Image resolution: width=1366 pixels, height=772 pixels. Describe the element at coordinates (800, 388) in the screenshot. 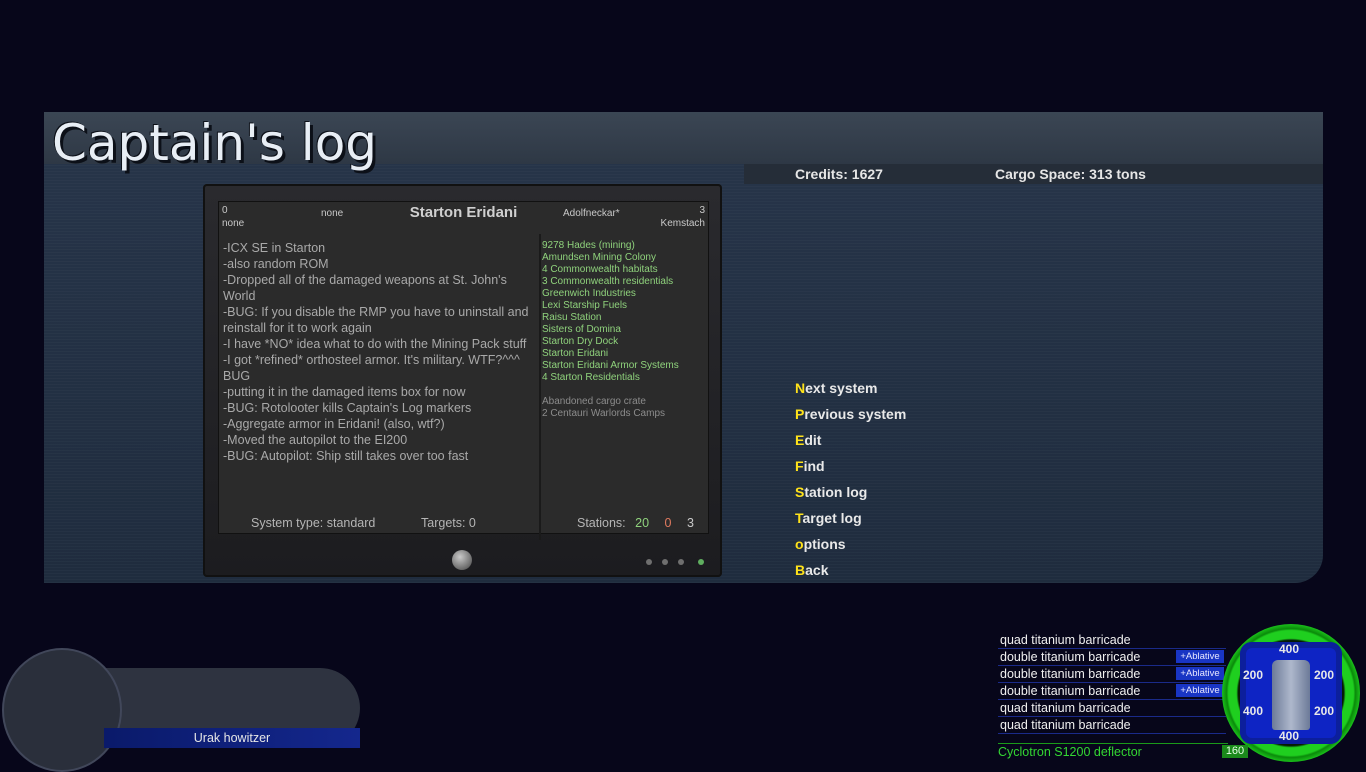

I see `menu-hotkey: N` at that location.